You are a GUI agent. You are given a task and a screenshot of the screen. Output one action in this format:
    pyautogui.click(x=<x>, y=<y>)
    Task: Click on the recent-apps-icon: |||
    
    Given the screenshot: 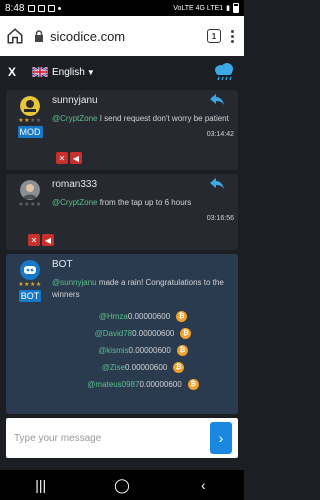 What is the action you would take?
    pyautogui.click(x=41, y=485)
    